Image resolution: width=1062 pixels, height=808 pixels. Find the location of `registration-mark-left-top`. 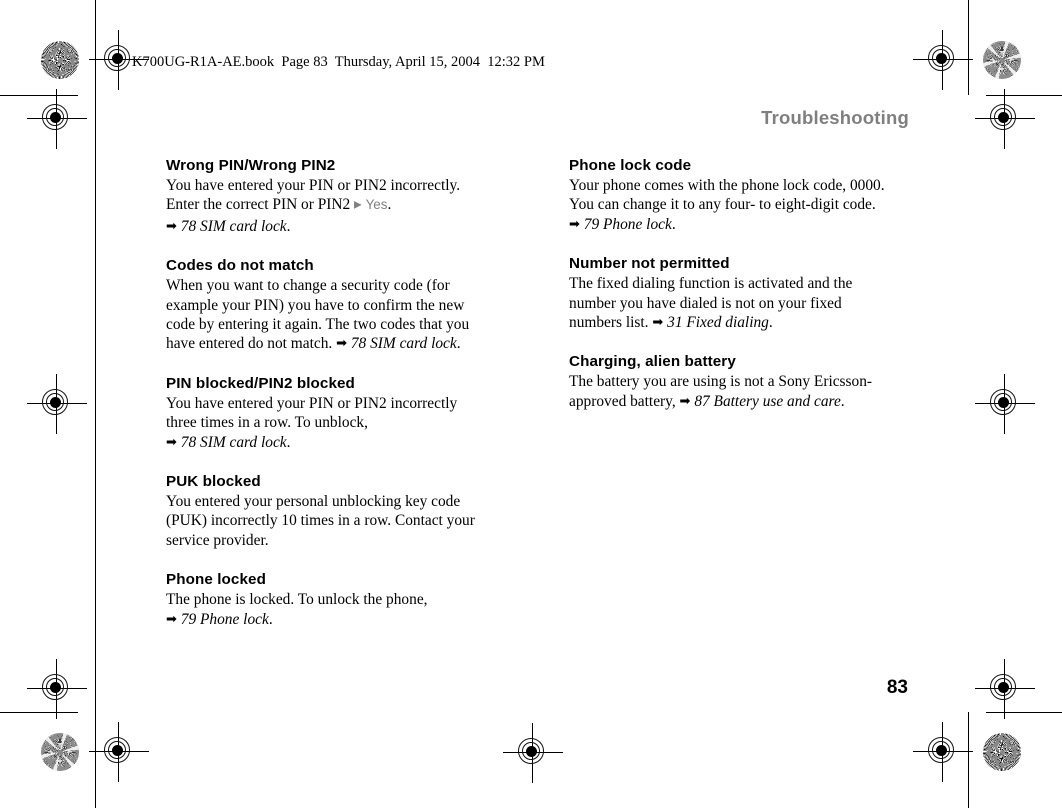

registration-mark-left-top is located at coordinates (57, 119).